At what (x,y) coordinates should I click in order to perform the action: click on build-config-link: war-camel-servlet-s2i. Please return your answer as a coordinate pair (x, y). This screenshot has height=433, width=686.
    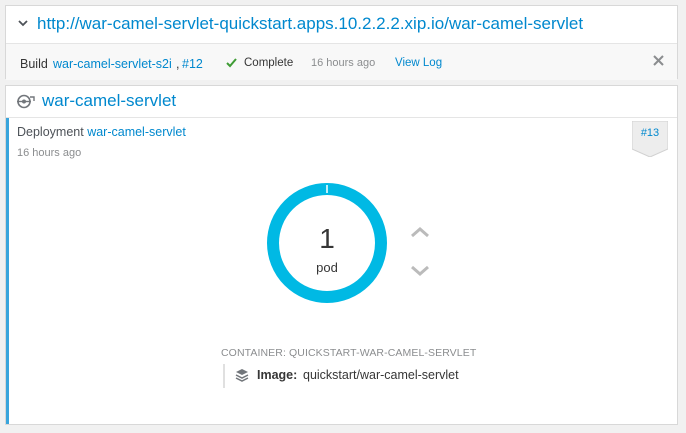
    Looking at the image, I should click on (112, 64).